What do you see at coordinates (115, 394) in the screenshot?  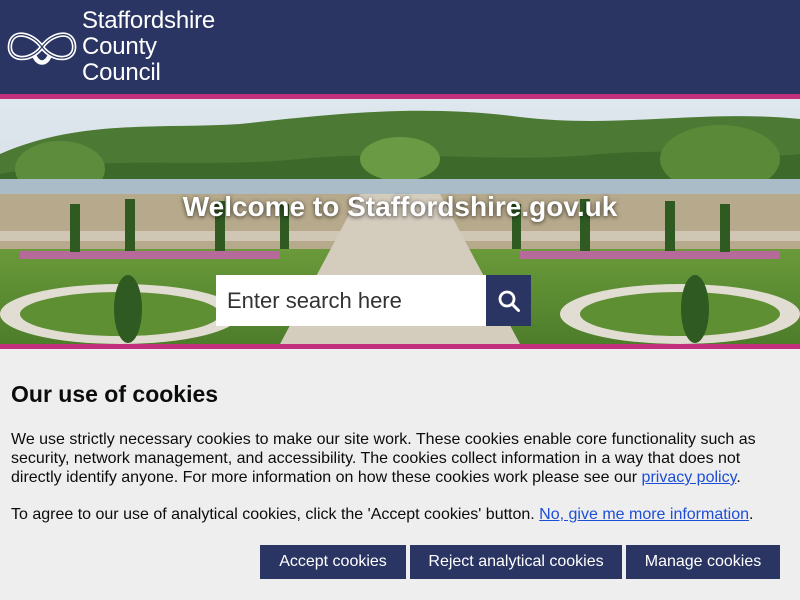 I see `cookie-heading: Our use of cookies` at bounding box center [115, 394].